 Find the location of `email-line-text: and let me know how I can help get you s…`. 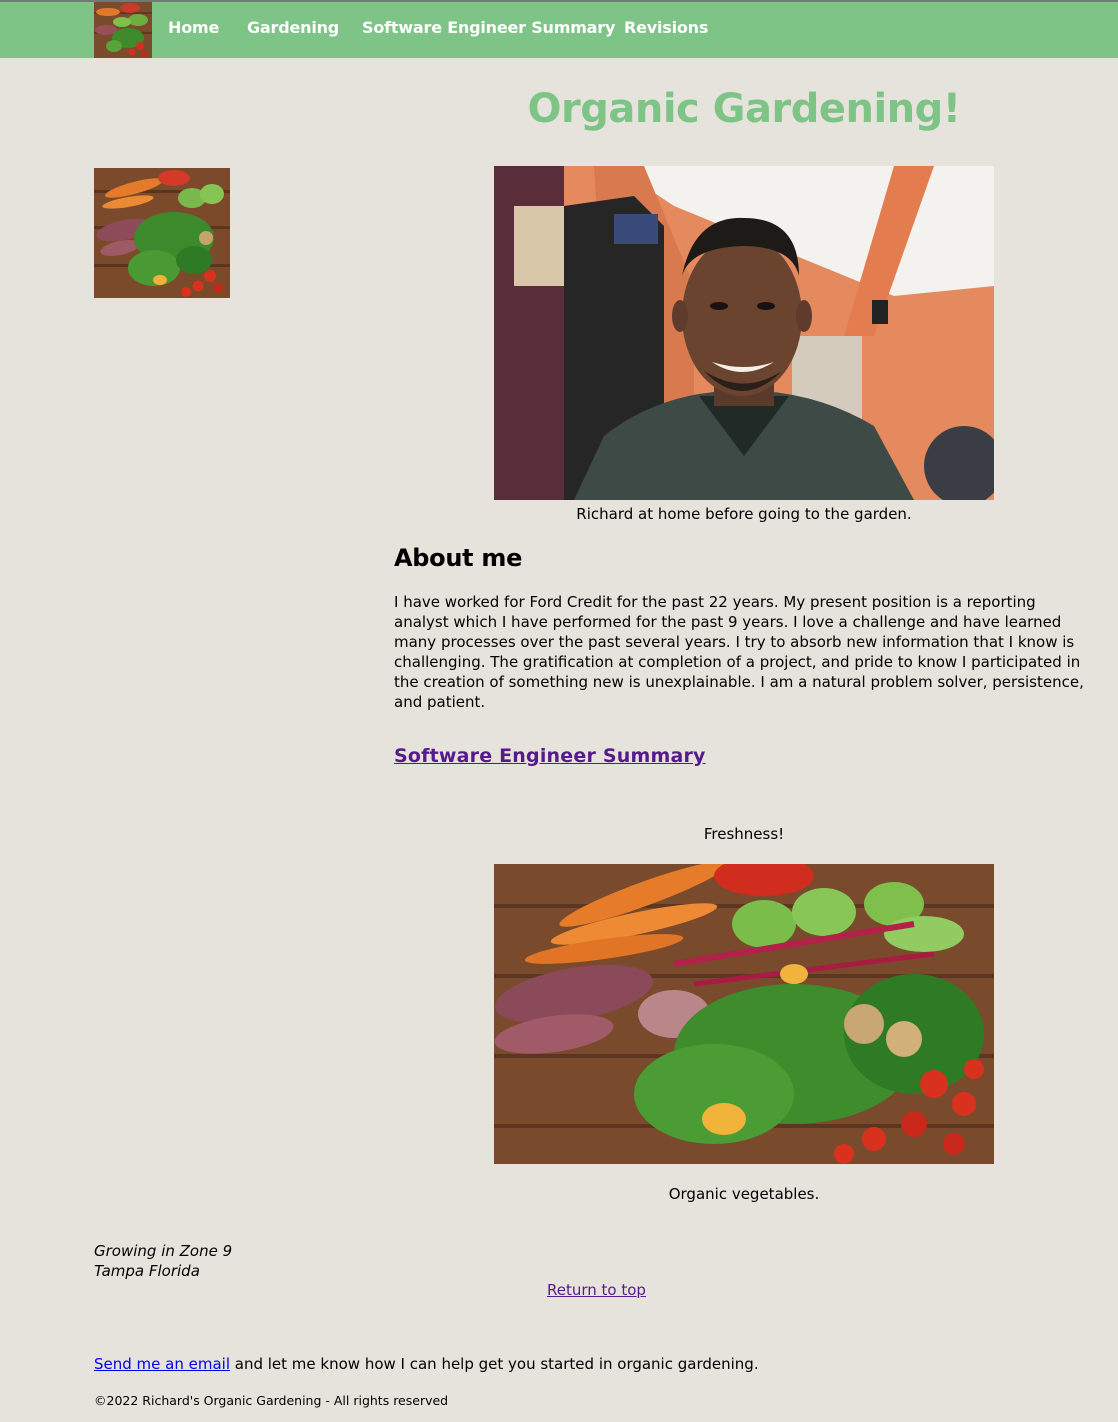

email-line-text: and let me know how I can help get you s… is located at coordinates (494, 1364).